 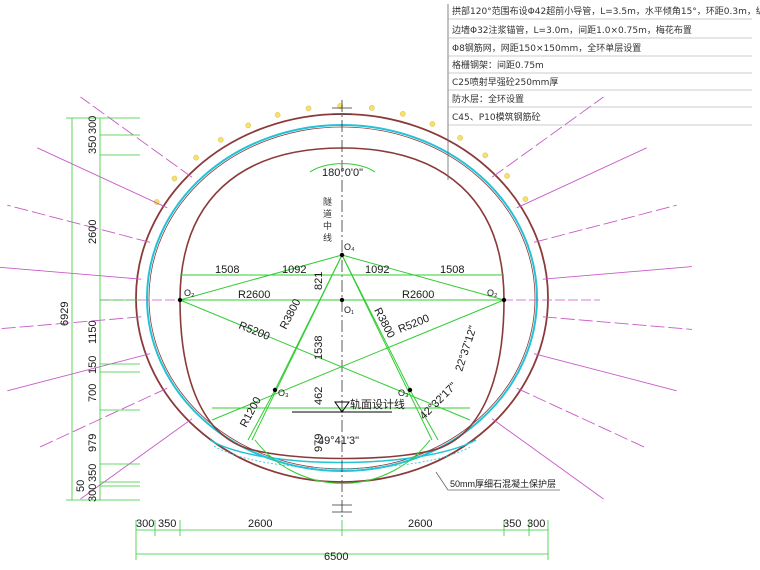 What do you see at coordinates (283, 393) in the screenshot?
I see `o3-left-label: O₃` at bounding box center [283, 393].